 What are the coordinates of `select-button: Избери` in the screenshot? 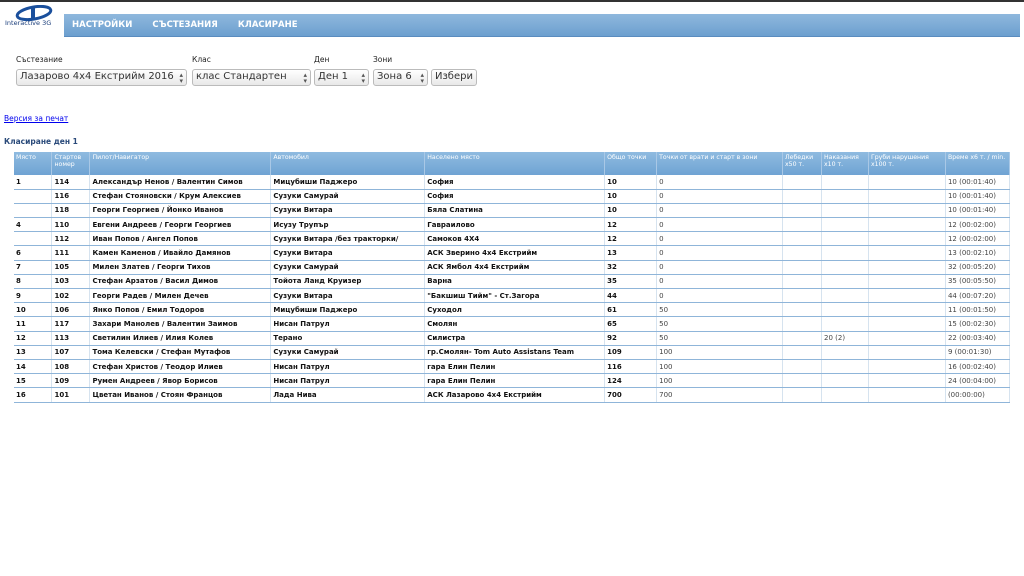 It's located at (454, 77).